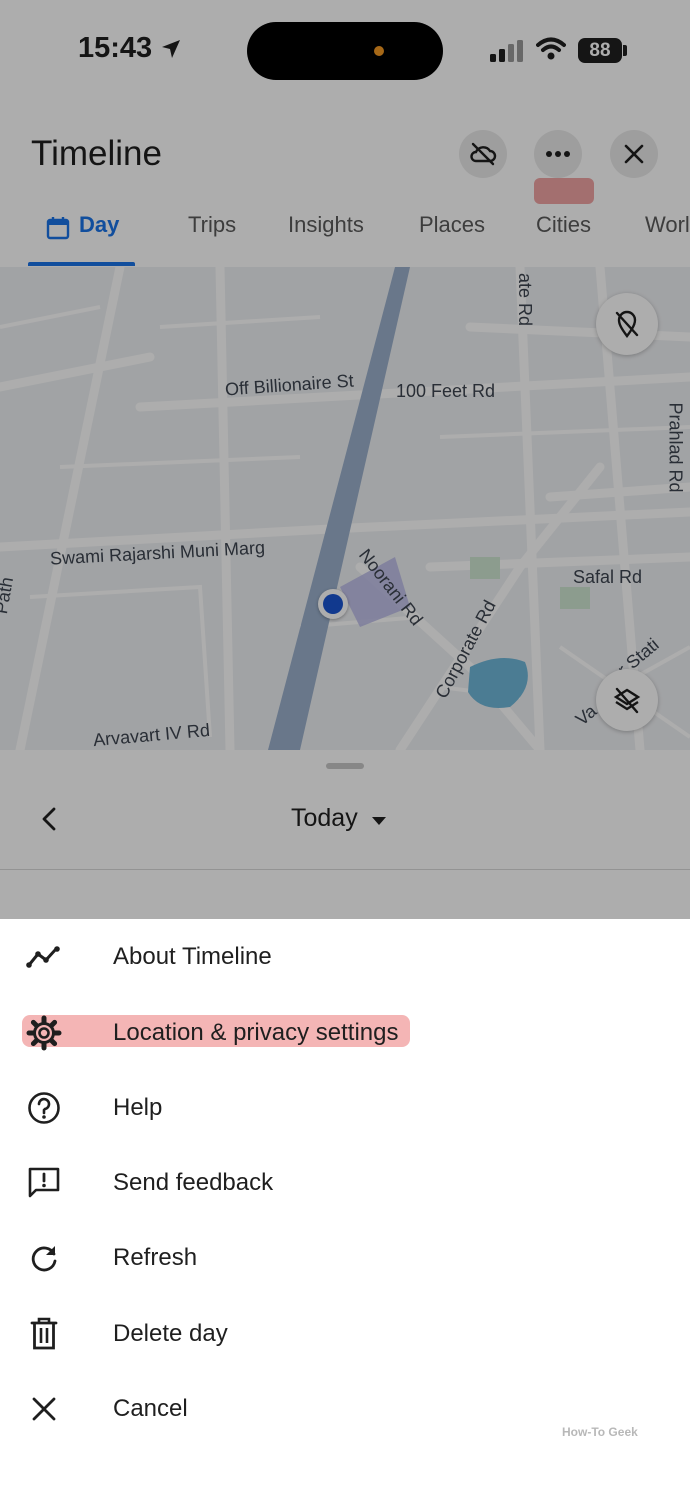  Describe the element at coordinates (150, 1408) in the screenshot. I see `menu-label: Cancel` at that location.